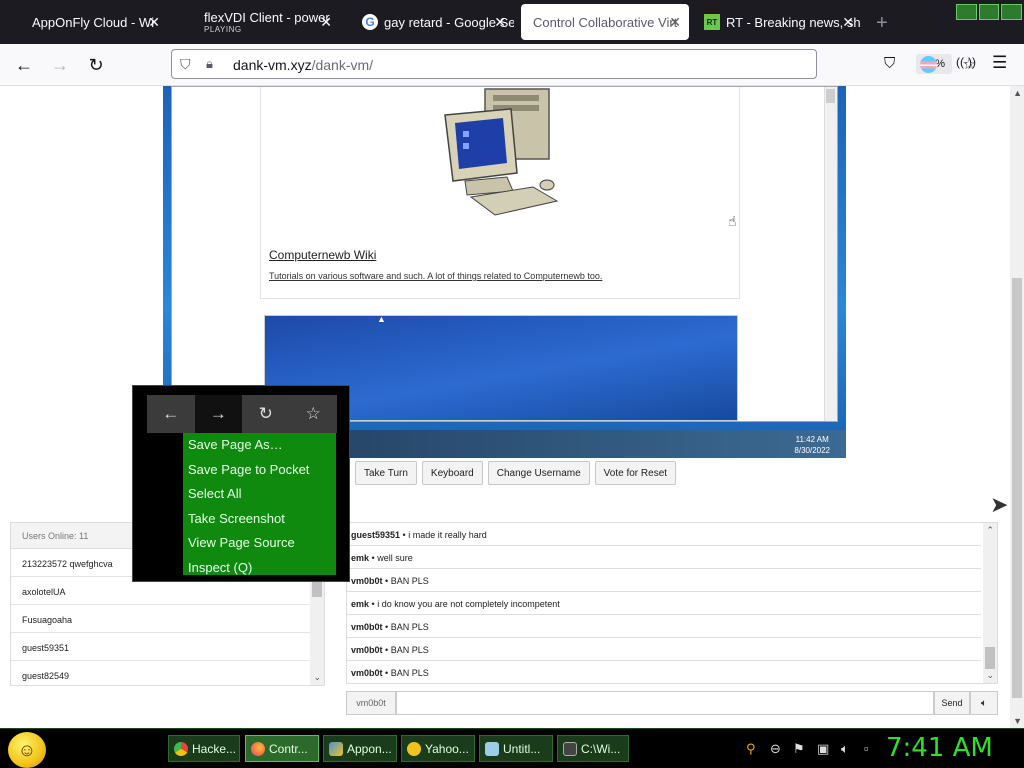 The image size is (1024, 768). What do you see at coordinates (452, 473) in the screenshot?
I see `keyboard-button: Keyboard` at bounding box center [452, 473].